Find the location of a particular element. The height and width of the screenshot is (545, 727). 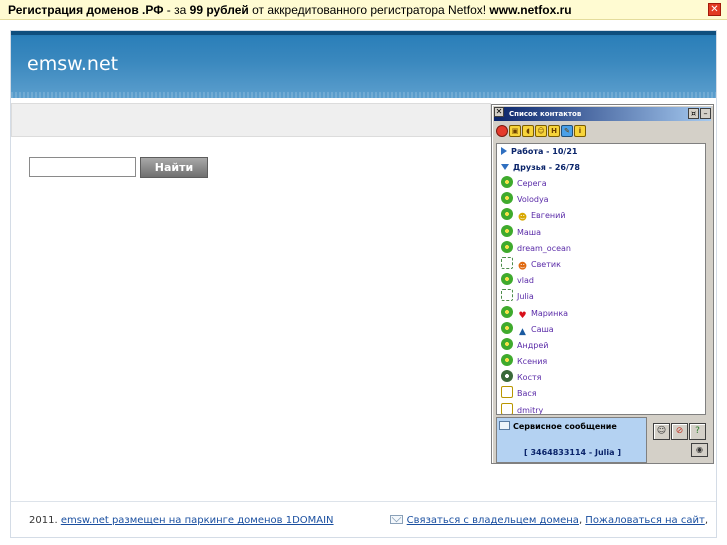

mail-icon is located at coordinates (396, 519).